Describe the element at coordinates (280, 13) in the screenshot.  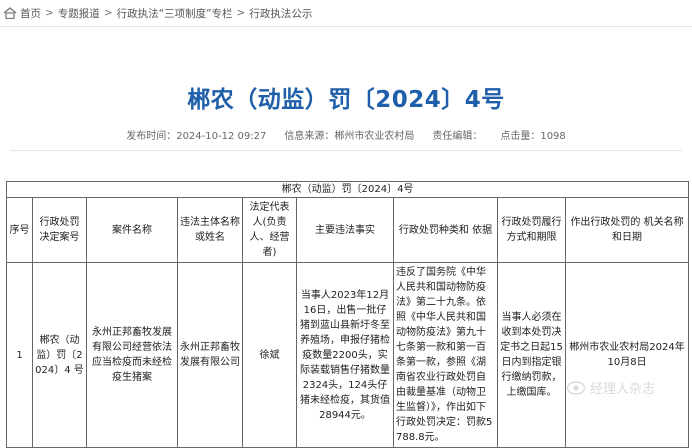
I see `breadcrumb-enforcement-notice: 行政执法公示` at that location.